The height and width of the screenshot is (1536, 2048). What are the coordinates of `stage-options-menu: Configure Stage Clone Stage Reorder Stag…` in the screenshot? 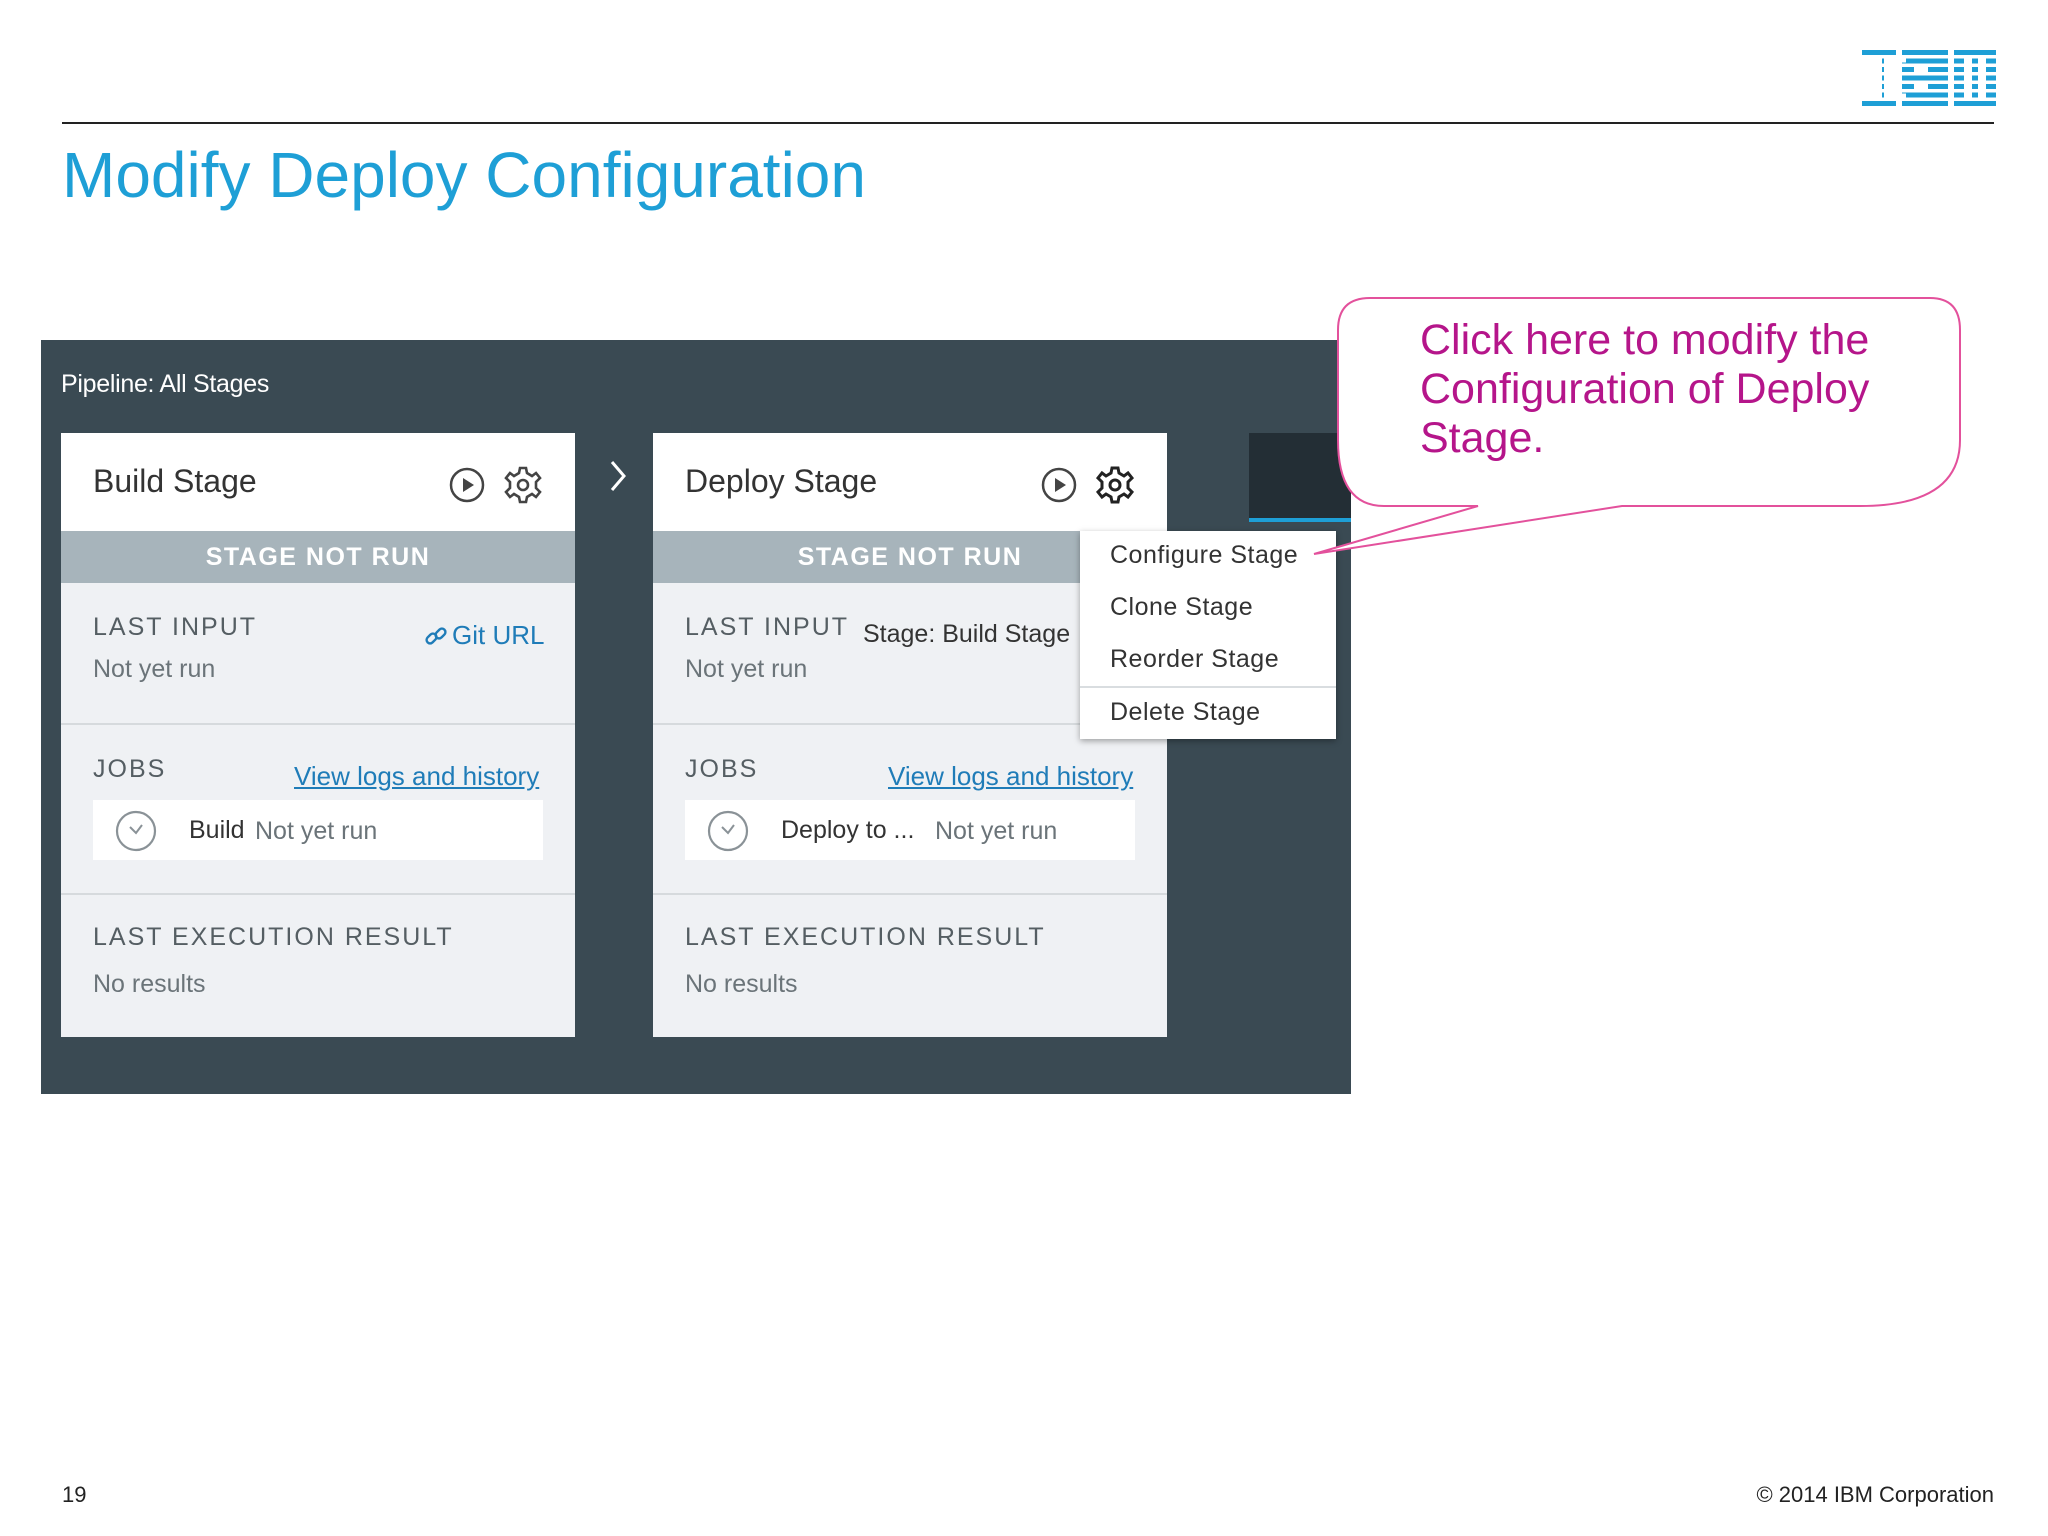 It's located at (1208, 635).